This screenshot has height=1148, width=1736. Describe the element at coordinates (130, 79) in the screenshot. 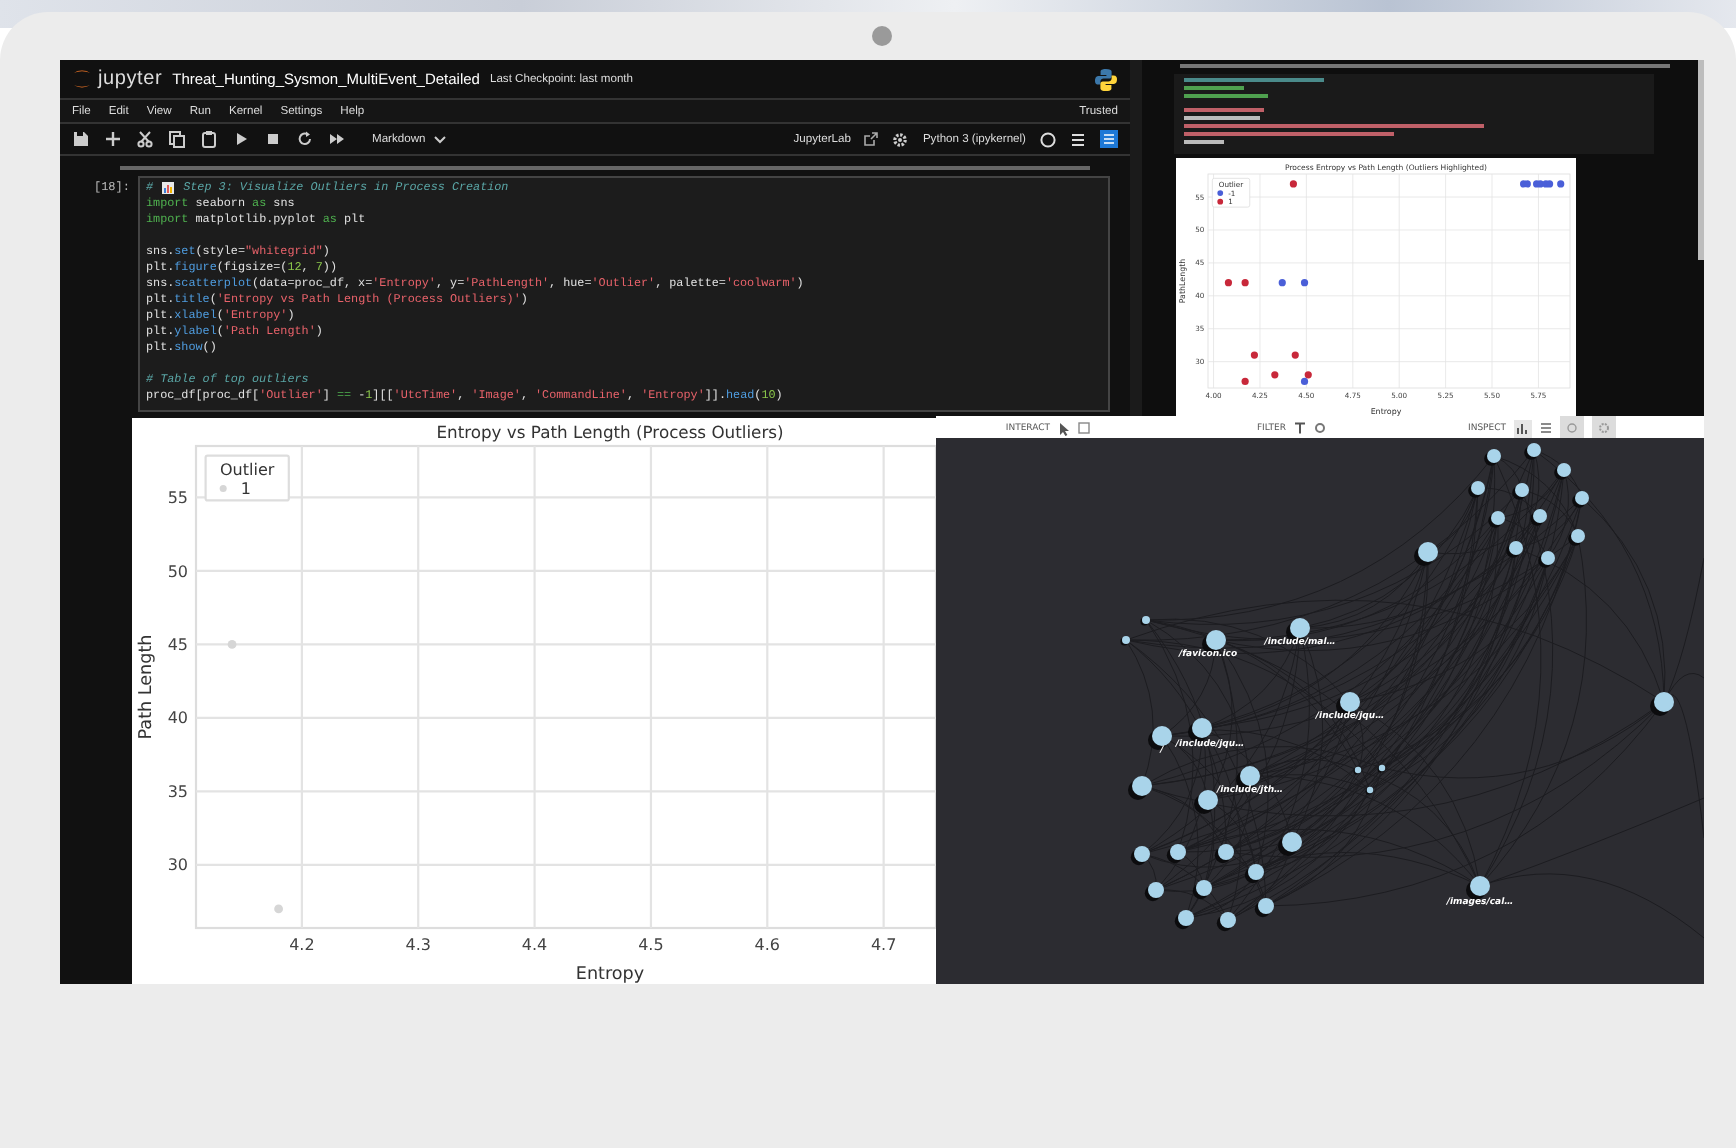

I see `app-name: jupyter` at that location.